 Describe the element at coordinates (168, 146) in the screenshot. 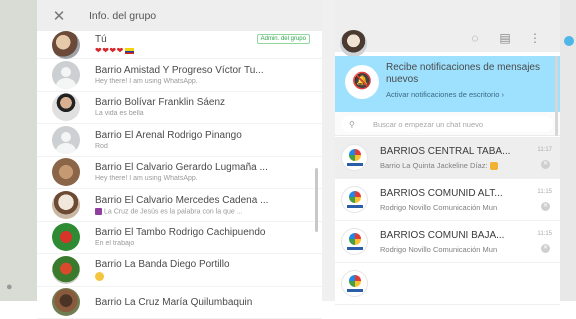

I see `member-status: Rod` at that location.